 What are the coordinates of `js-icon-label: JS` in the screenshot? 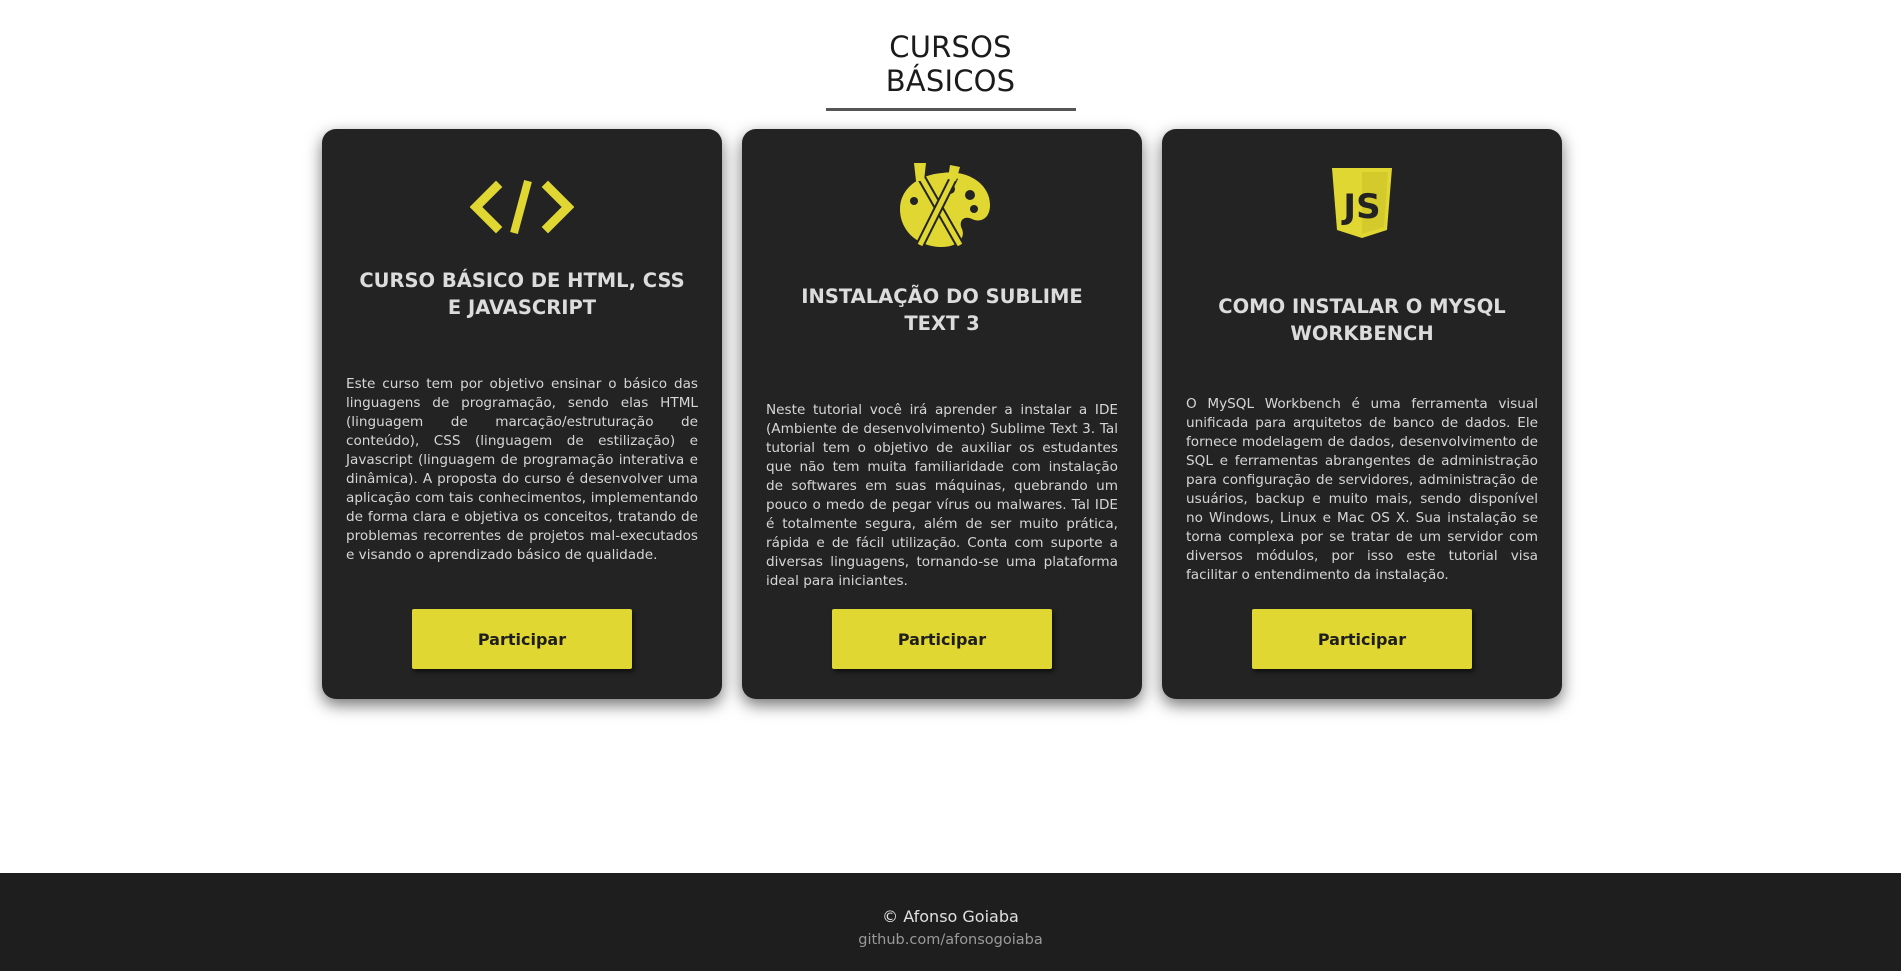 It's located at (1360, 207).